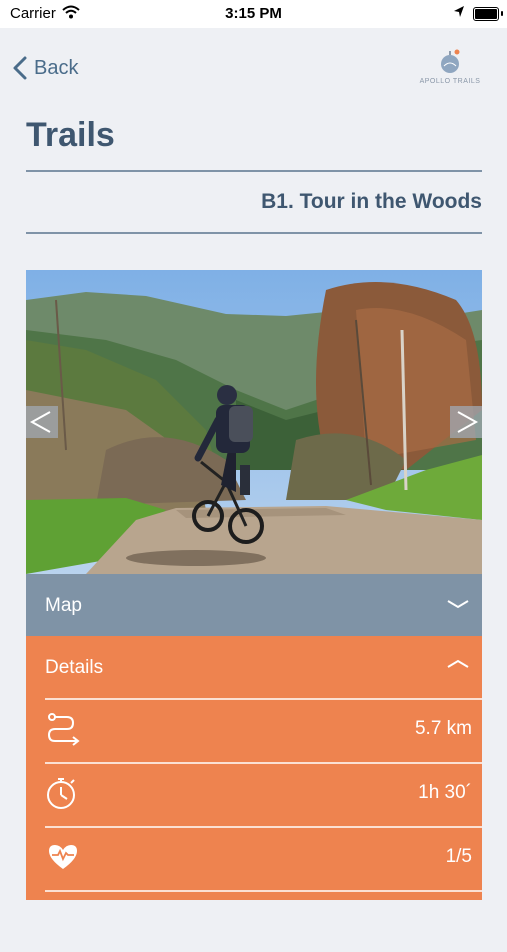 This screenshot has width=507, height=952. Describe the element at coordinates (254, 793) in the screenshot. I see `duration-row: 1h 30´` at that location.